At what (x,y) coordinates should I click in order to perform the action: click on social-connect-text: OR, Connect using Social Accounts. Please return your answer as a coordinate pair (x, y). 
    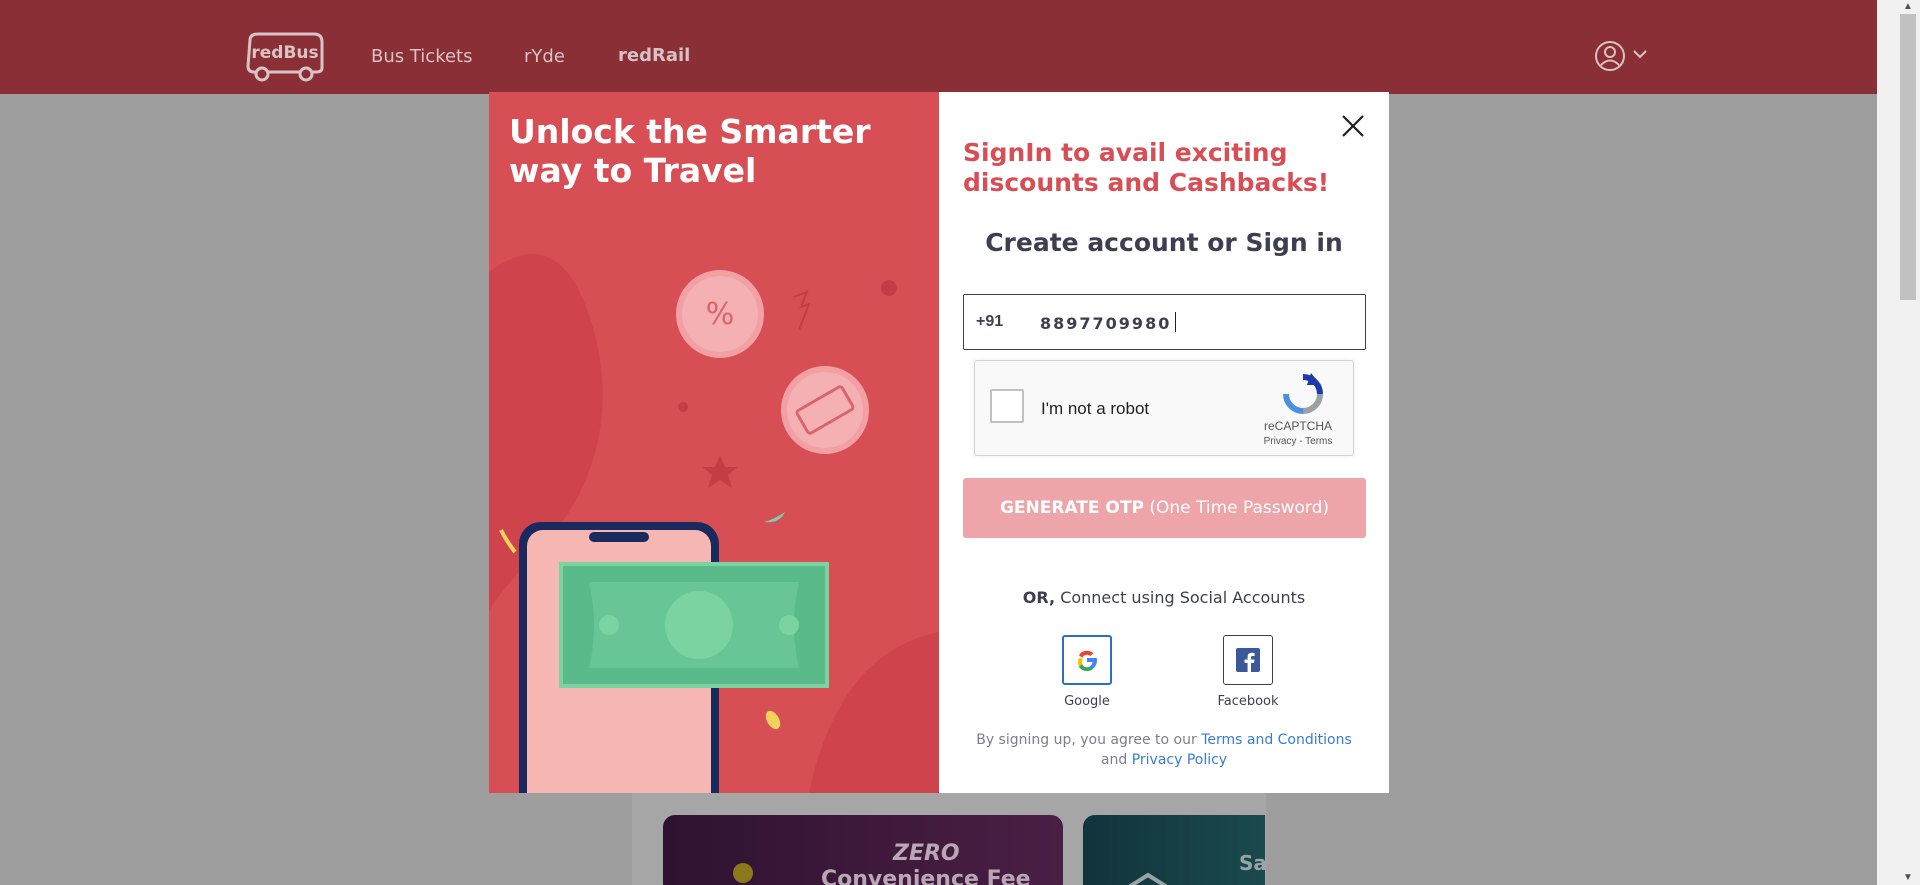
    Looking at the image, I should click on (1164, 597).